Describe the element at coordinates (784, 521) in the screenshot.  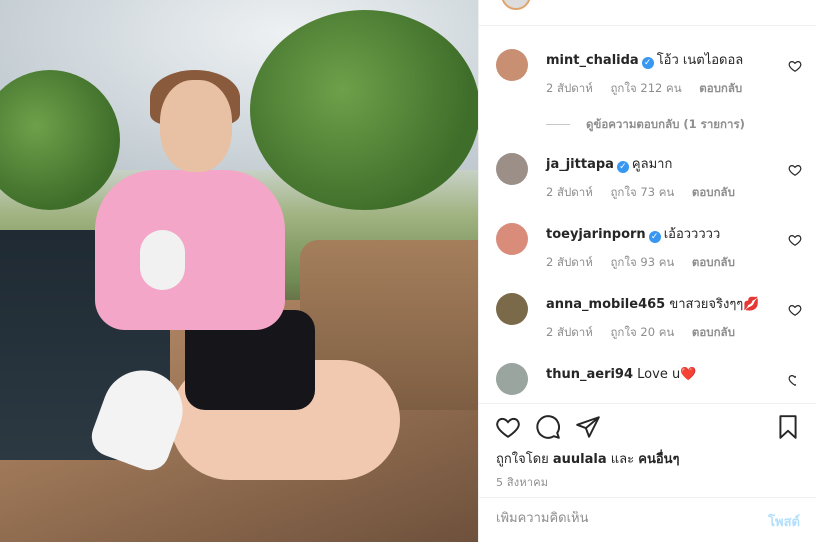
I see `post-button: โพสต์` at that location.